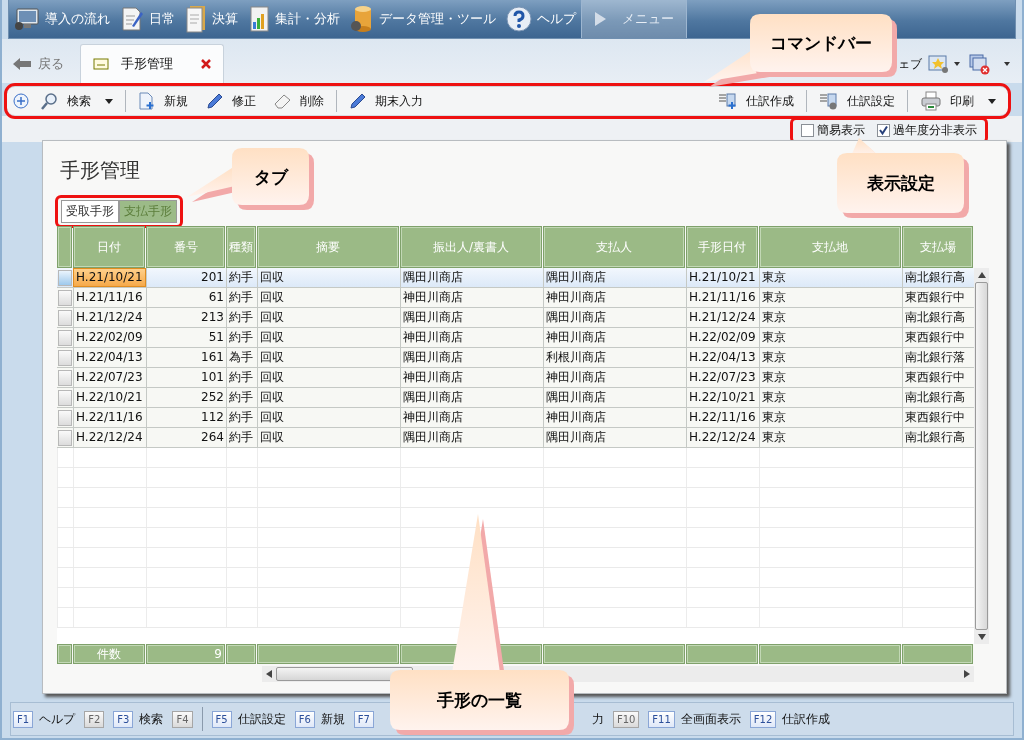 This screenshot has width=1024, height=740. Describe the element at coordinates (728, 101) in the screenshot. I see `list-add-icon` at that location.